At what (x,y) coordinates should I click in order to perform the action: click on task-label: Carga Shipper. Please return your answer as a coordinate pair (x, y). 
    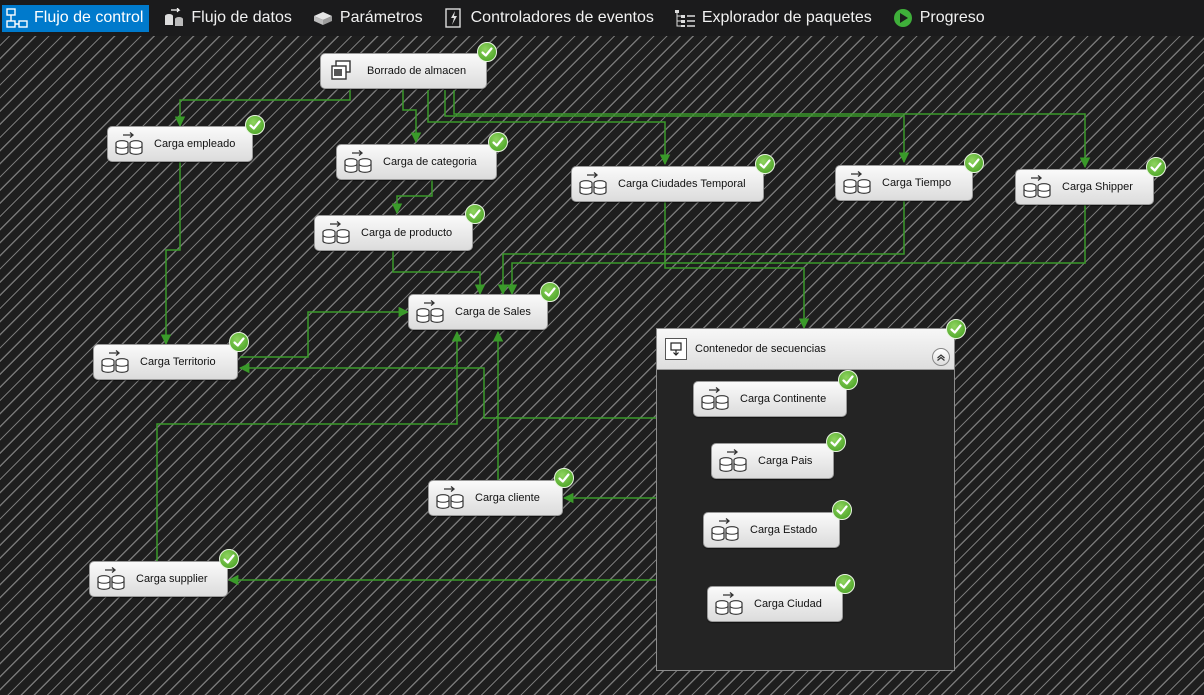
    Looking at the image, I should click on (1097, 187).